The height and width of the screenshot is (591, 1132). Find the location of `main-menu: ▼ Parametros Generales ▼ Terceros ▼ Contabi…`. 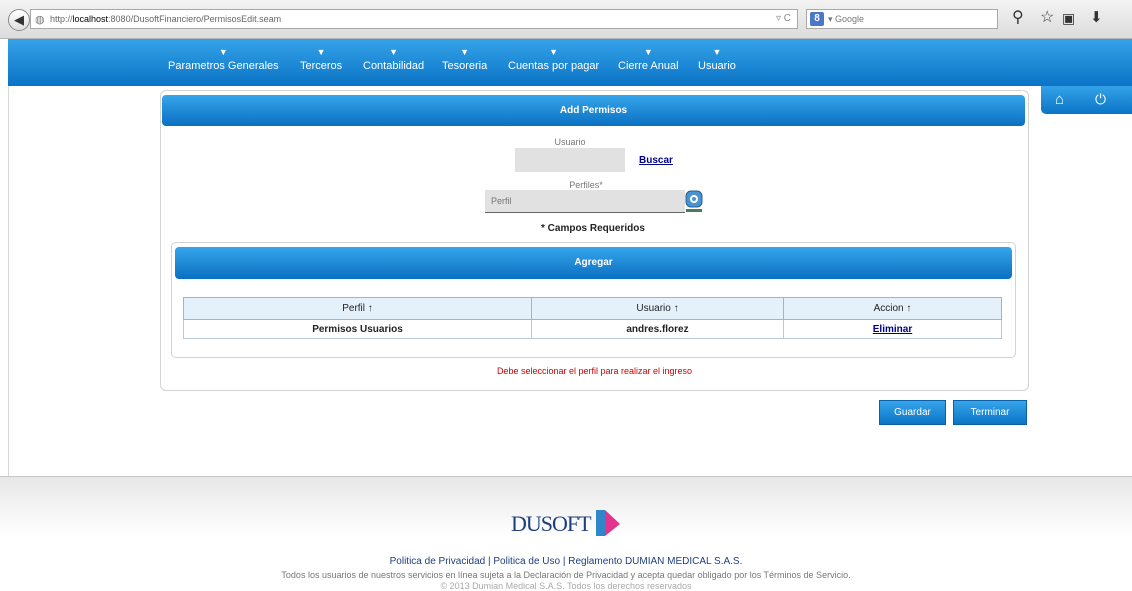

main-menu: ▼ Parametros Generales ▼ Terceros ▼ Contabi… is located at coordinates (570, 62).